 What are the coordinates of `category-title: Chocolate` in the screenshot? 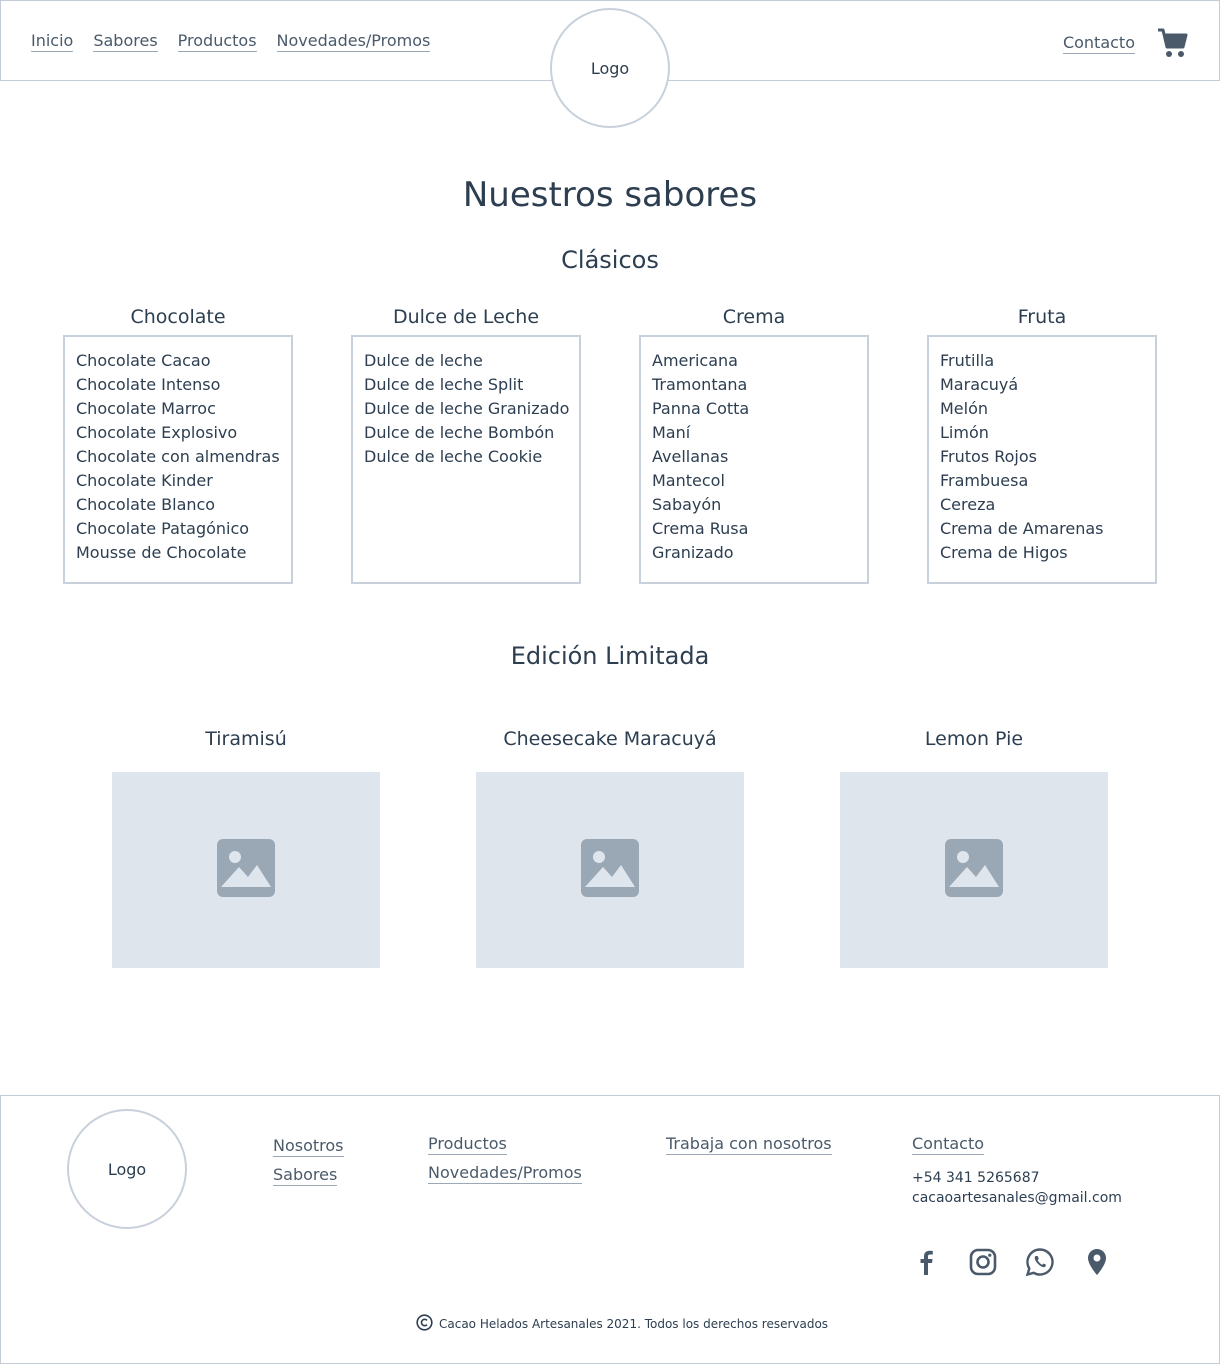 It's located at (178, 317).